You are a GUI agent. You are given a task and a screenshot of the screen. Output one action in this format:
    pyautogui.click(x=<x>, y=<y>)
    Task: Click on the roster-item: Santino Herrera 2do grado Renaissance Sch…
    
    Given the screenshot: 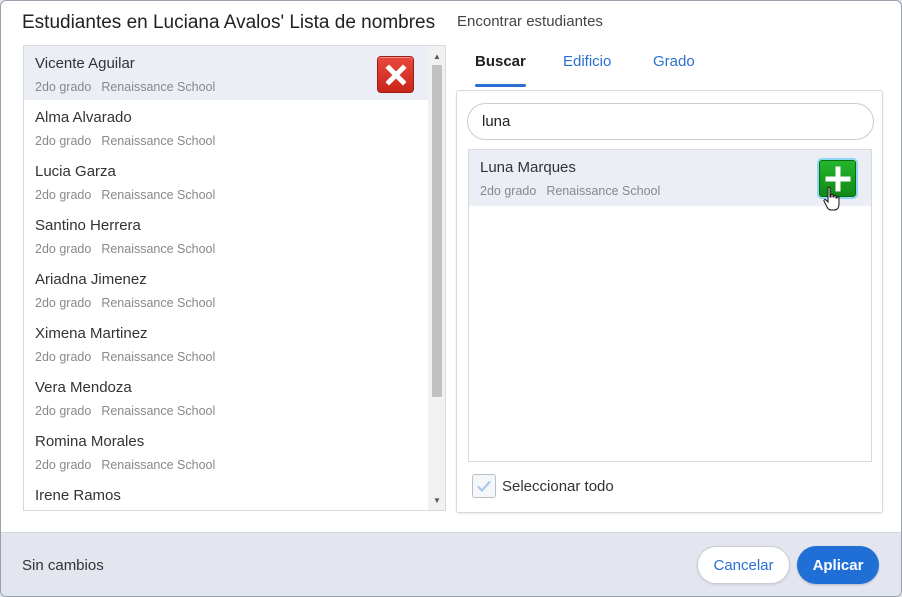 What is the action you would take?
    pyautogui.click(x=226, y=235)
    